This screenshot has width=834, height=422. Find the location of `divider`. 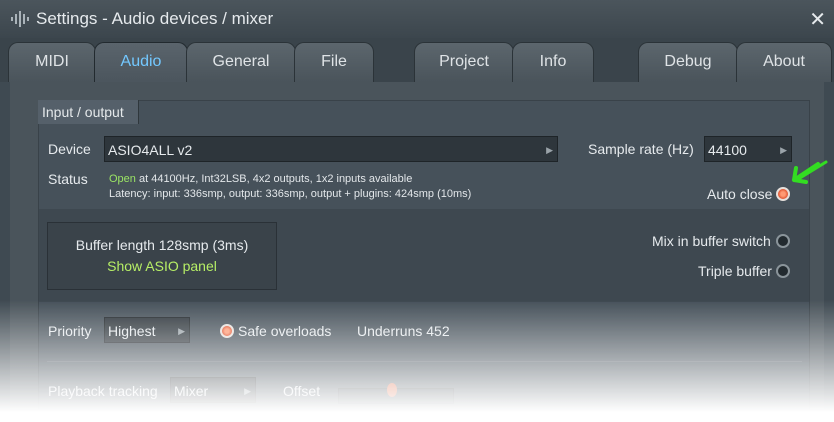

divider is located at coordinates (424, 361).